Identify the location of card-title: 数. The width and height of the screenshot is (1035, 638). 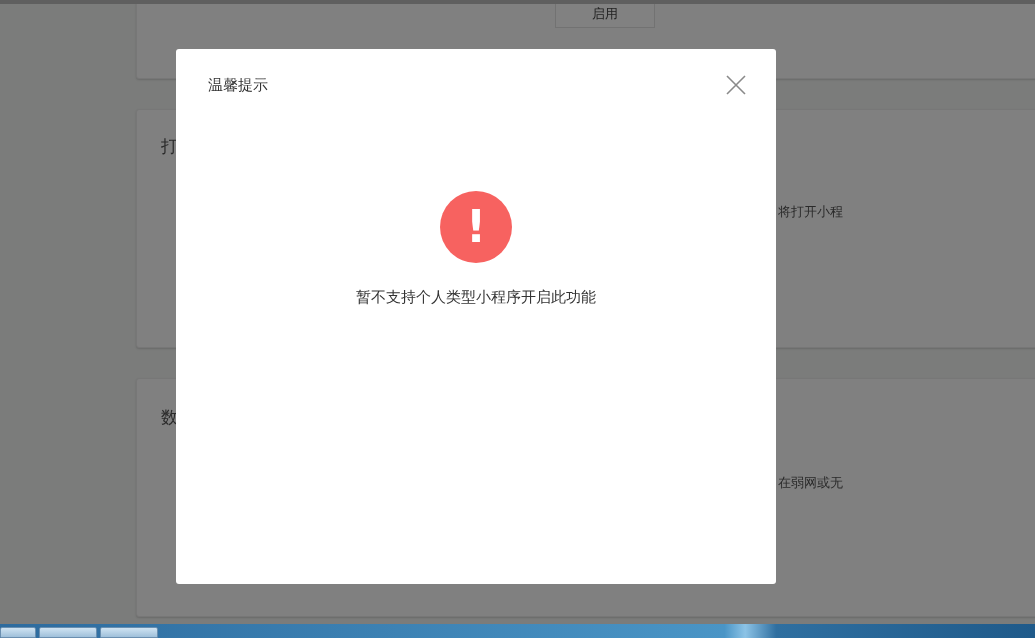
(169, 417).